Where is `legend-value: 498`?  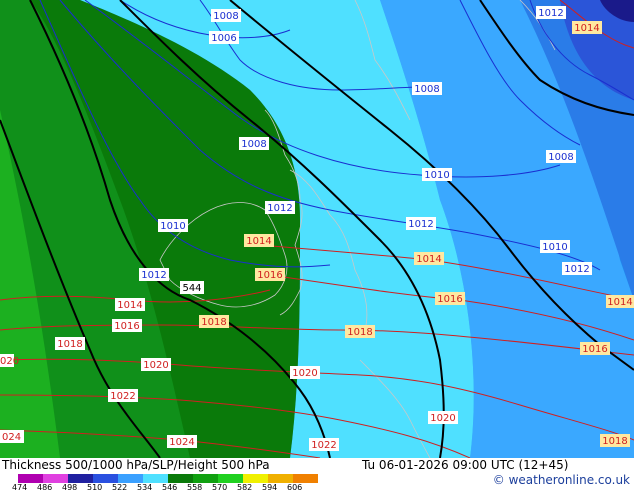
legend-value: 498 is located at coordinates (70, 487).